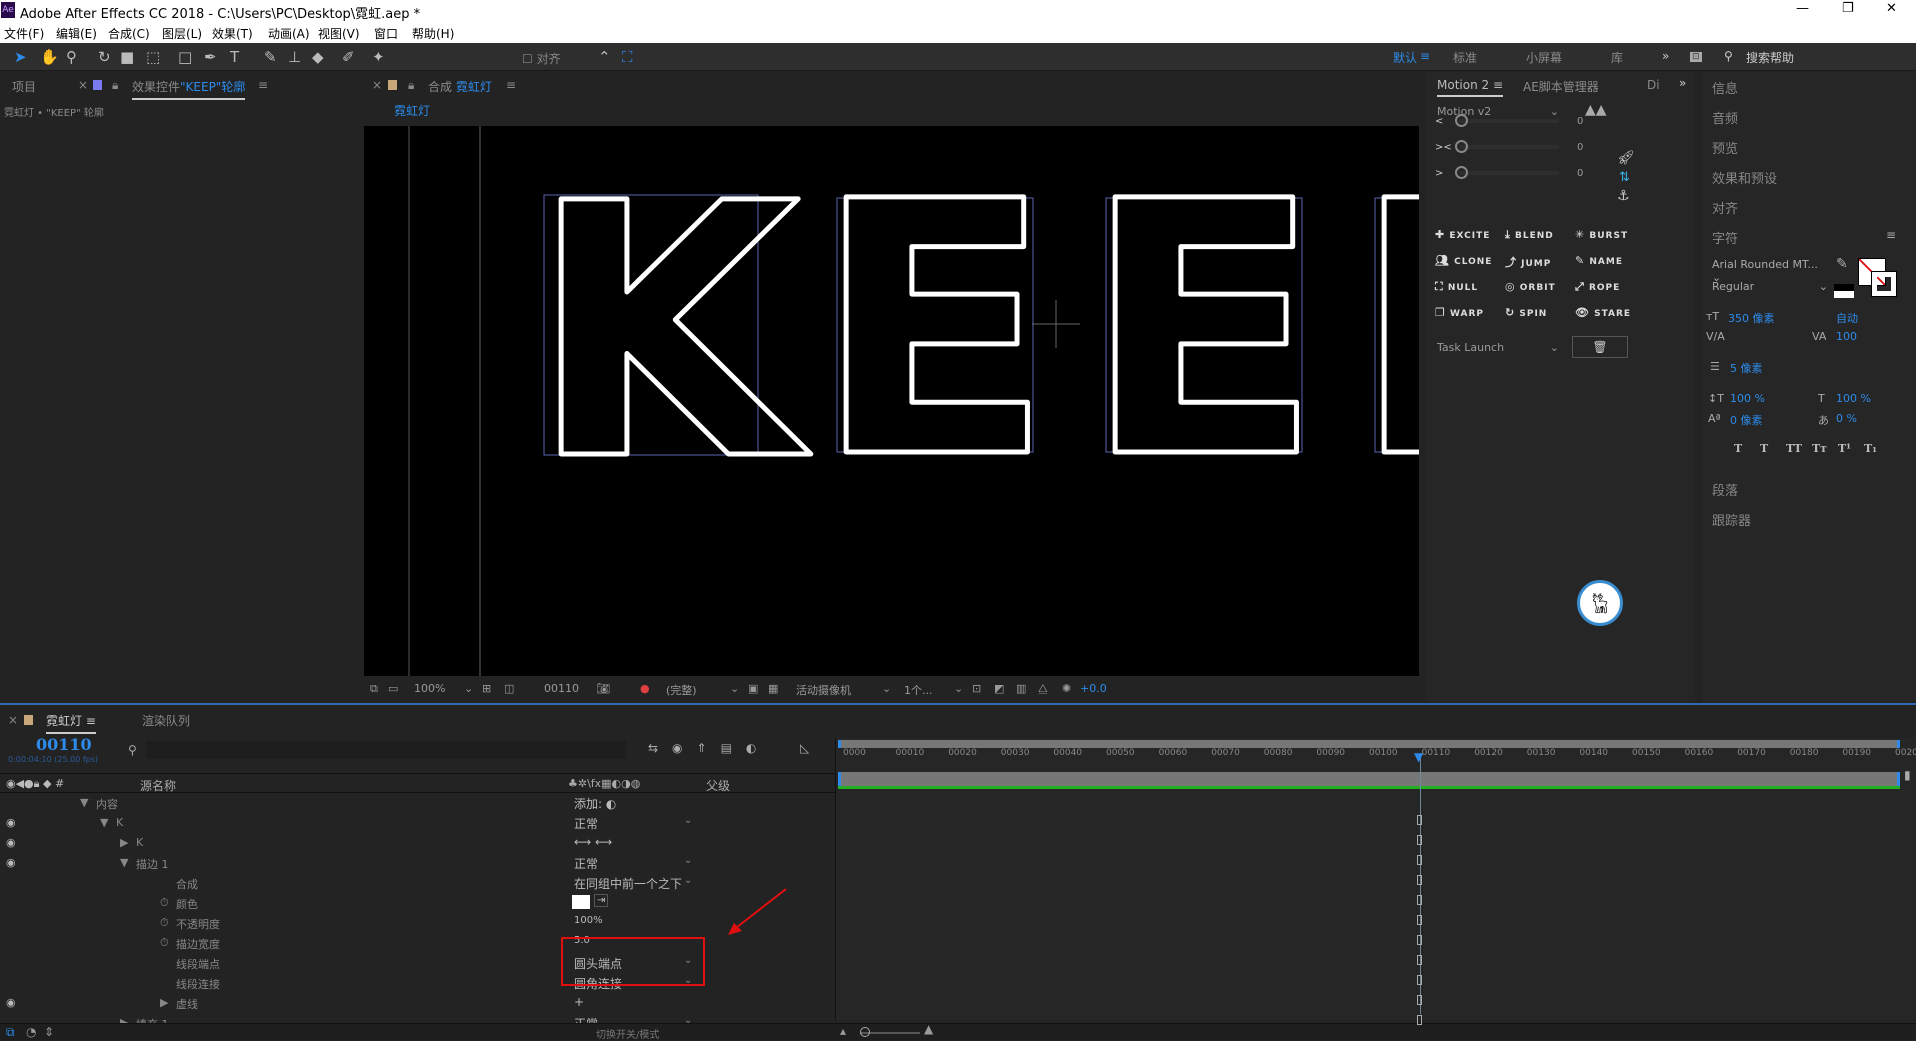 The height and width of the screenshot is (1041, 1916). I want to click on motion-orbit-button: ◎ ORBIT, so click(1530, 286).